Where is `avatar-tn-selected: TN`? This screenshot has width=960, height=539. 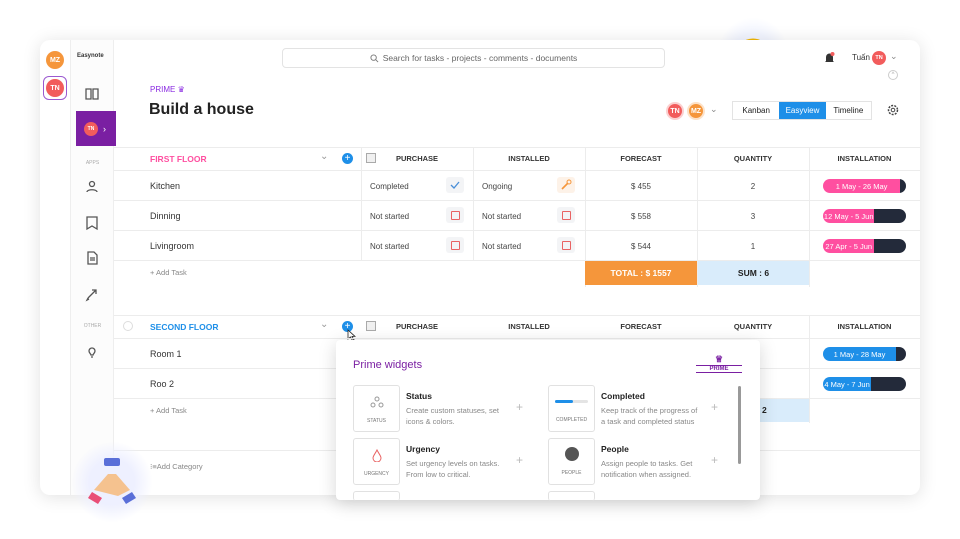 avatar-tn-selected: TN is located at coordinates (55, 88).